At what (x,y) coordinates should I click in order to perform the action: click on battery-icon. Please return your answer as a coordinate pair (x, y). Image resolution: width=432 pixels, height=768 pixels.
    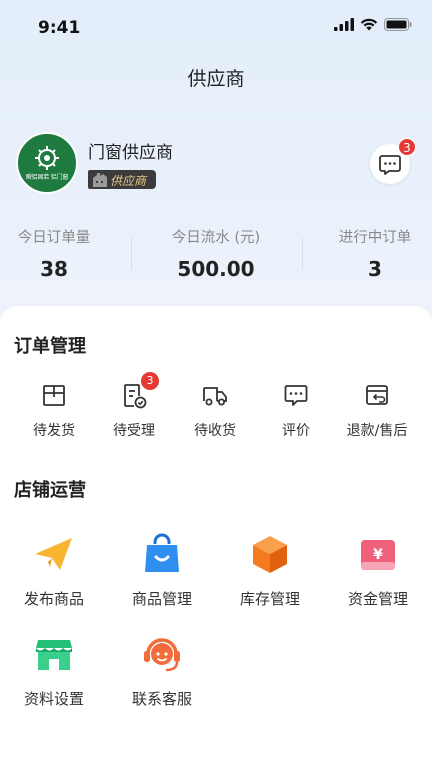
    Looking at the image, I should click on (398, 24).